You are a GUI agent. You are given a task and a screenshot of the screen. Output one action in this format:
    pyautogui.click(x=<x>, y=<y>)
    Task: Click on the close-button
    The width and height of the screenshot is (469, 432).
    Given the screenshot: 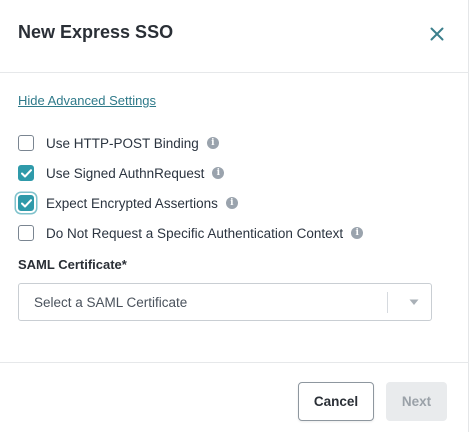 What is the action you would take?
    pyautogui.click(x=437, y=34)
    